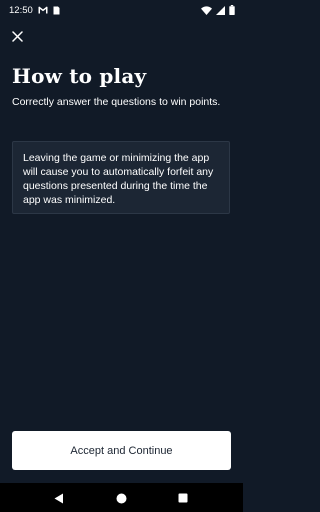 This screenshot has width=320, height=512. Describe the element at coordinates (21, 10) in the screenshot. I see `status-time: 12:50` at that location.